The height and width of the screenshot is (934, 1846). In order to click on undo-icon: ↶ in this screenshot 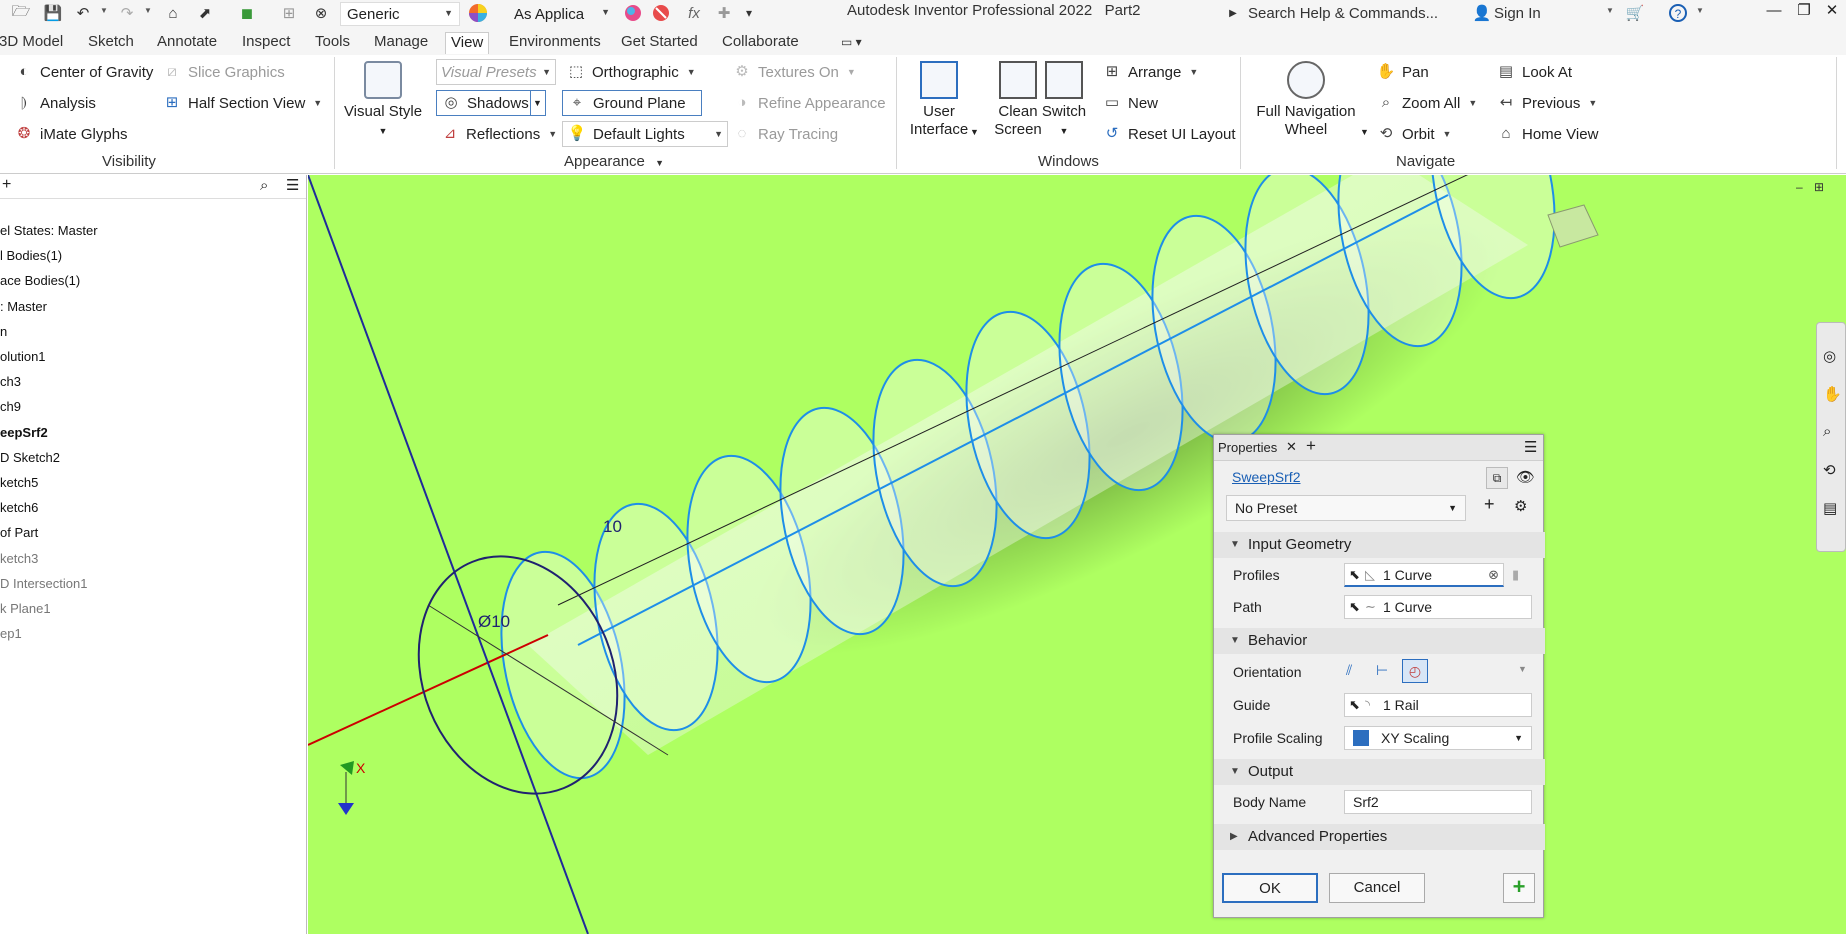, I will do `click(83, 13)`.